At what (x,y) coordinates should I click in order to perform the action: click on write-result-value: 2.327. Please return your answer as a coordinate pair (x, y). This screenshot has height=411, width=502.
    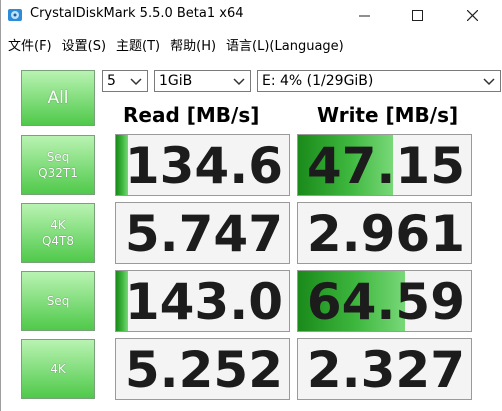
    Looking at the image, I should click on (385, 370).